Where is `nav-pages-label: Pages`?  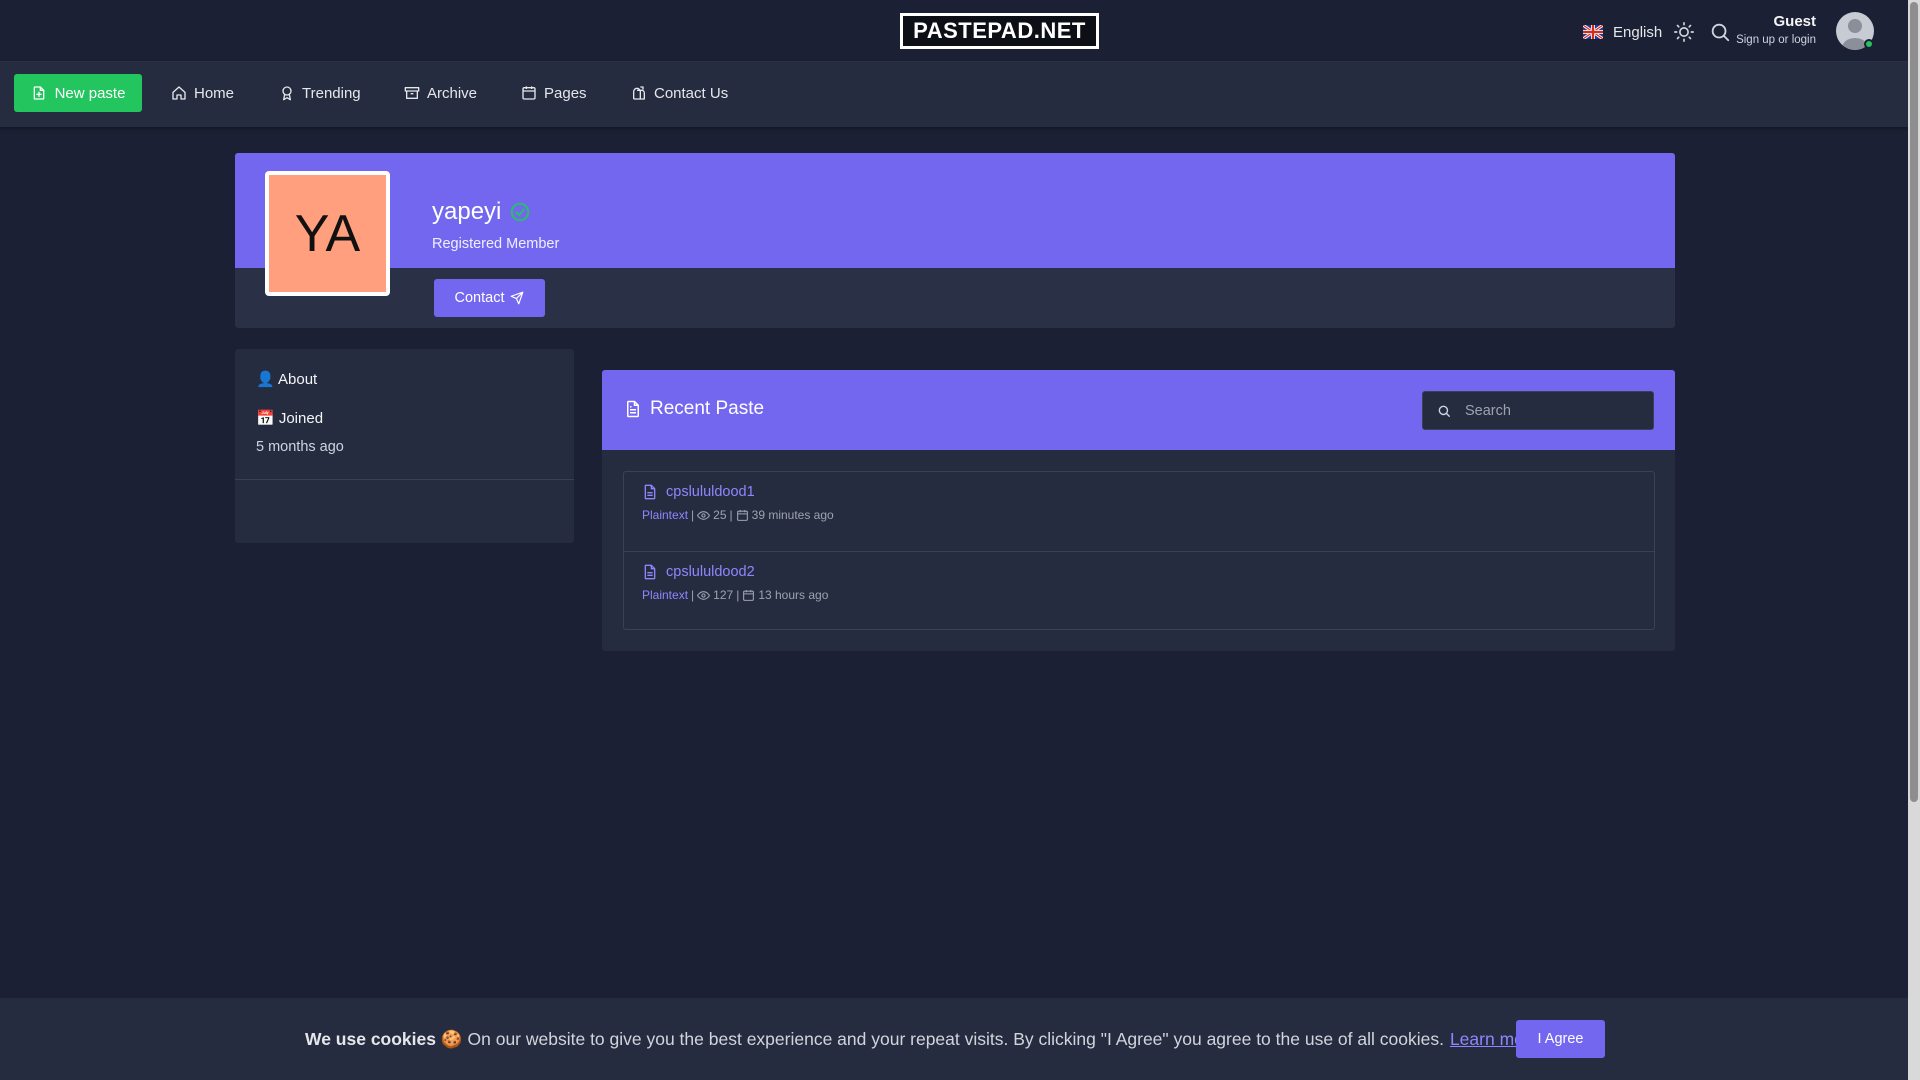
nav-pages-label: Pages is located at coordinates (565, 93).